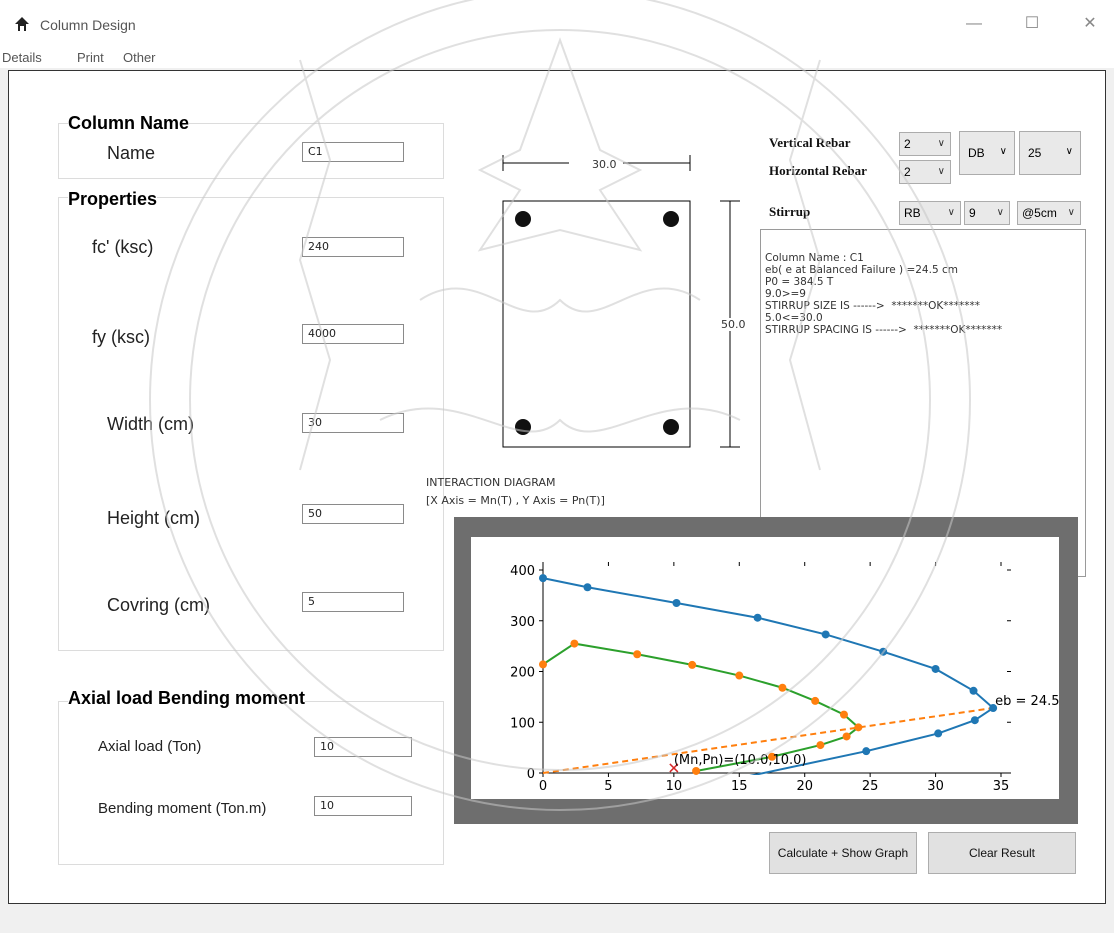 Image resolution: width=1114 pixels, height=933 pixels. What do you see at coordinates (794, 318) in the screenshot?
I see `result-line: 5.0<=30.0` at bounding box center [794, 318].